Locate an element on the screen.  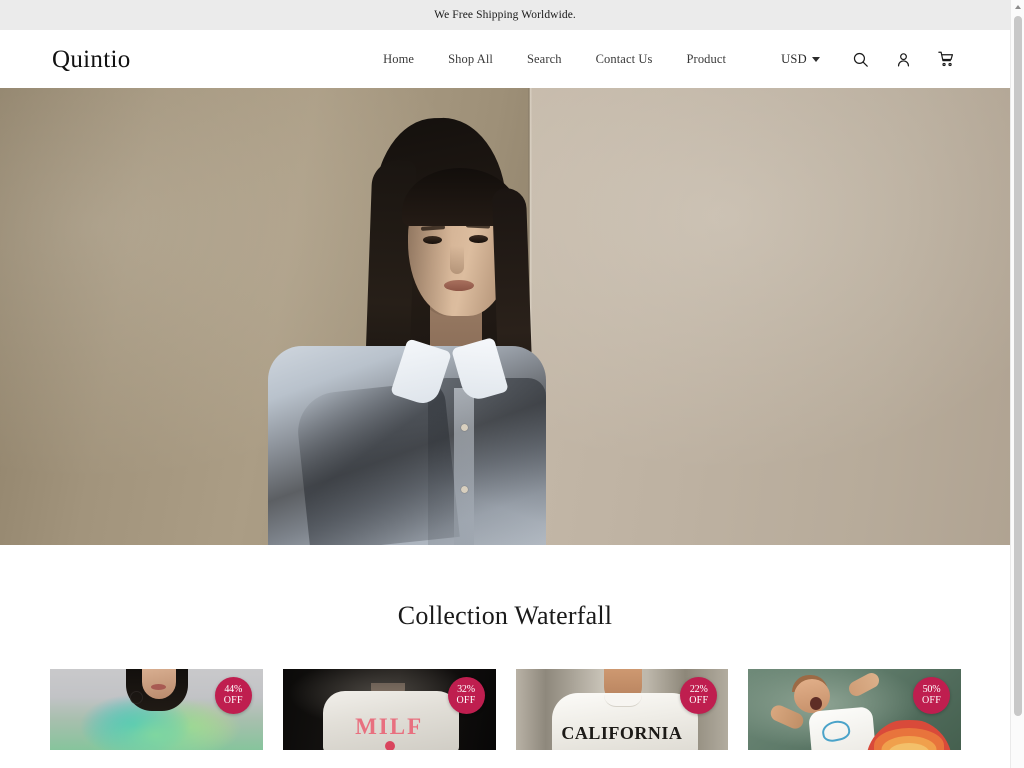
product-card: CALIFORNIA 22% OFF is located at coordinates (622, 709).